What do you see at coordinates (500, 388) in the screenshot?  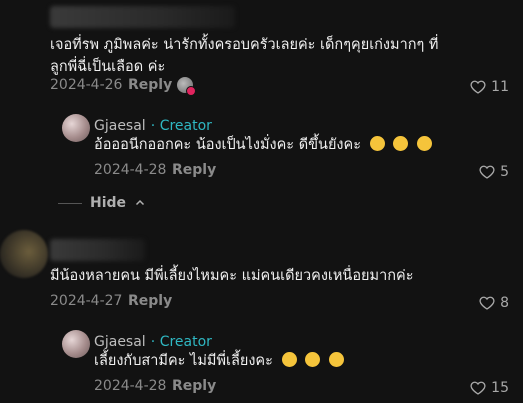 I see `like-count: 15` at bounding box center [500, 388].